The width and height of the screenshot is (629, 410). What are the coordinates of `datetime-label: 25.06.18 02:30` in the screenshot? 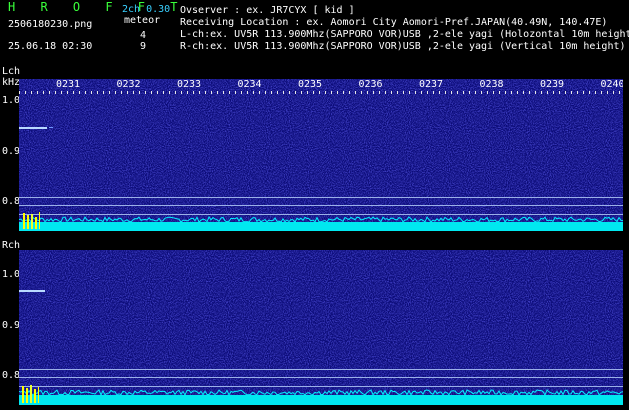 It's located at (50, 46).